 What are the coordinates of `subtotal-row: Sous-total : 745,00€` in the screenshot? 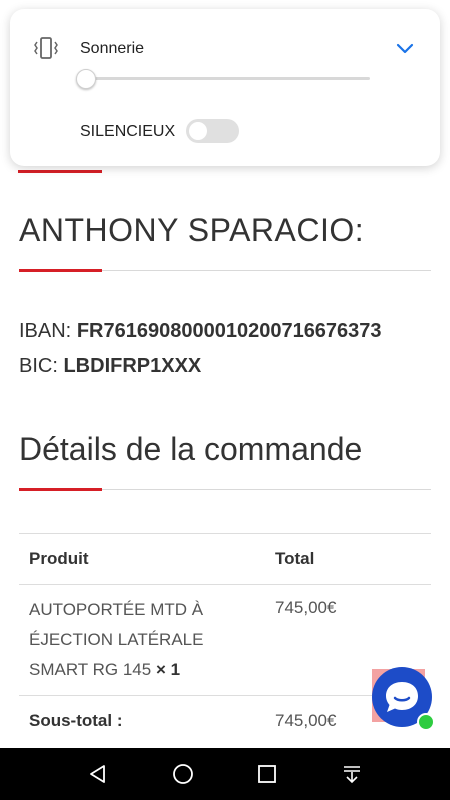 It's located at (225, 720).